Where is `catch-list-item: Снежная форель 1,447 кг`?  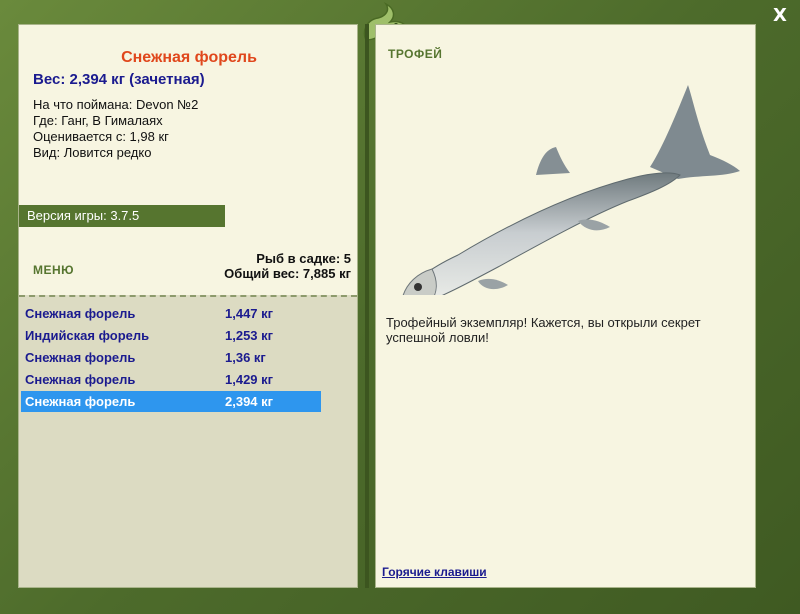 catch-list-item: Снежная форель 1,447 кг is located at coordinates (171, 313).